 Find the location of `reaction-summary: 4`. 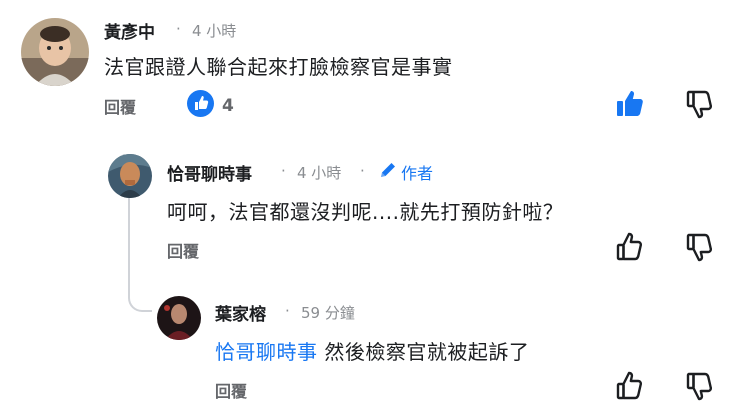

reaction-summary: 4 is located at coordinates (210, 105).